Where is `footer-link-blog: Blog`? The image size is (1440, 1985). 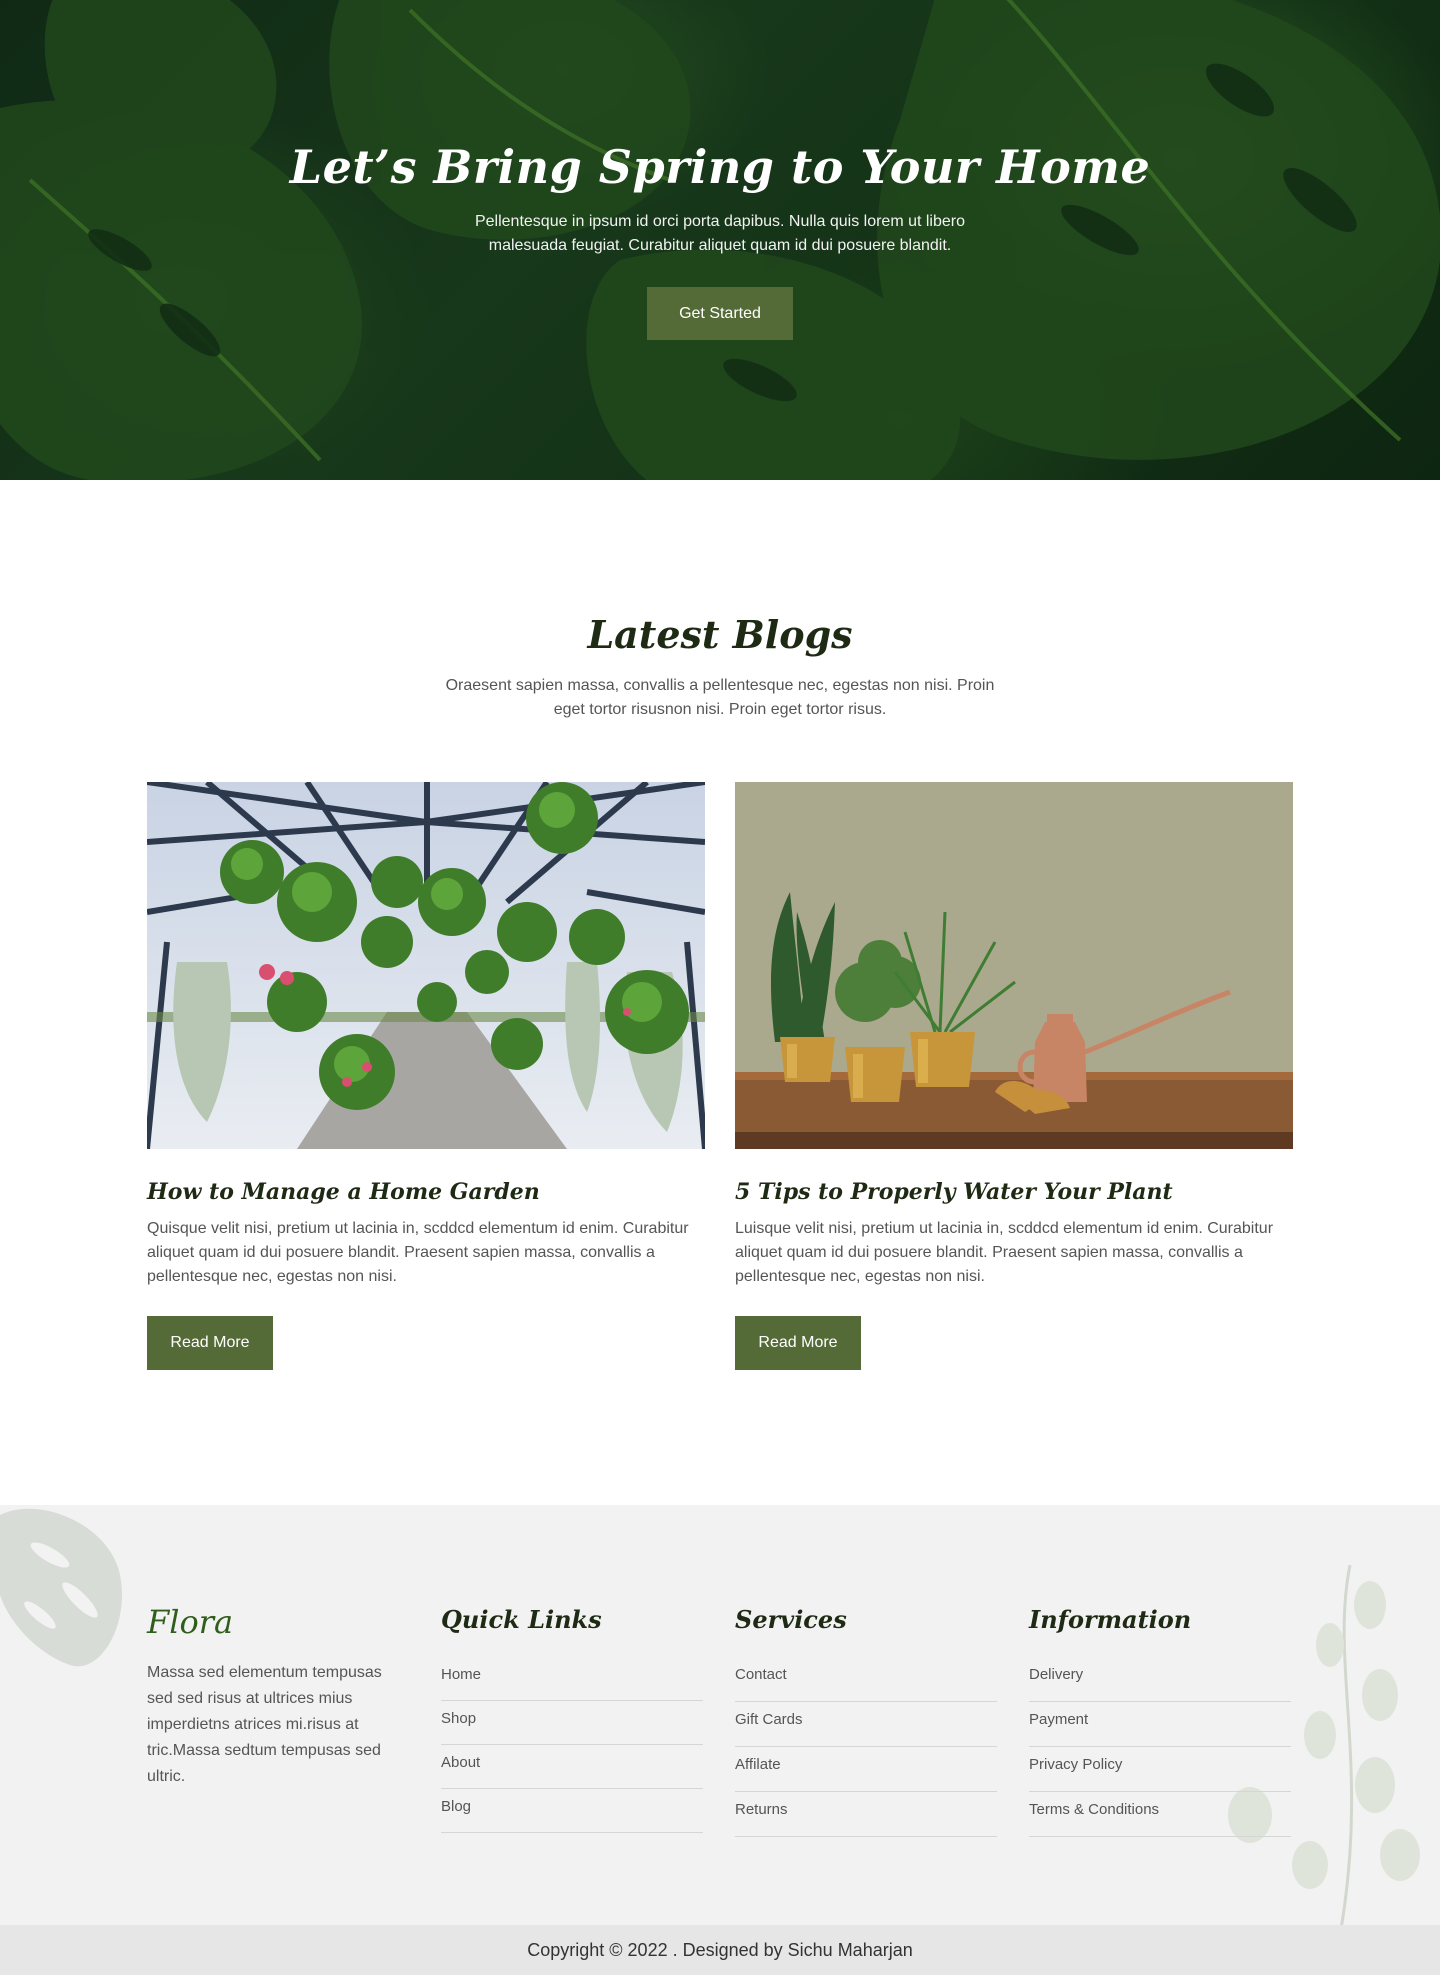
footer-link-blog: Blog is located at coordinates (572, 1811).